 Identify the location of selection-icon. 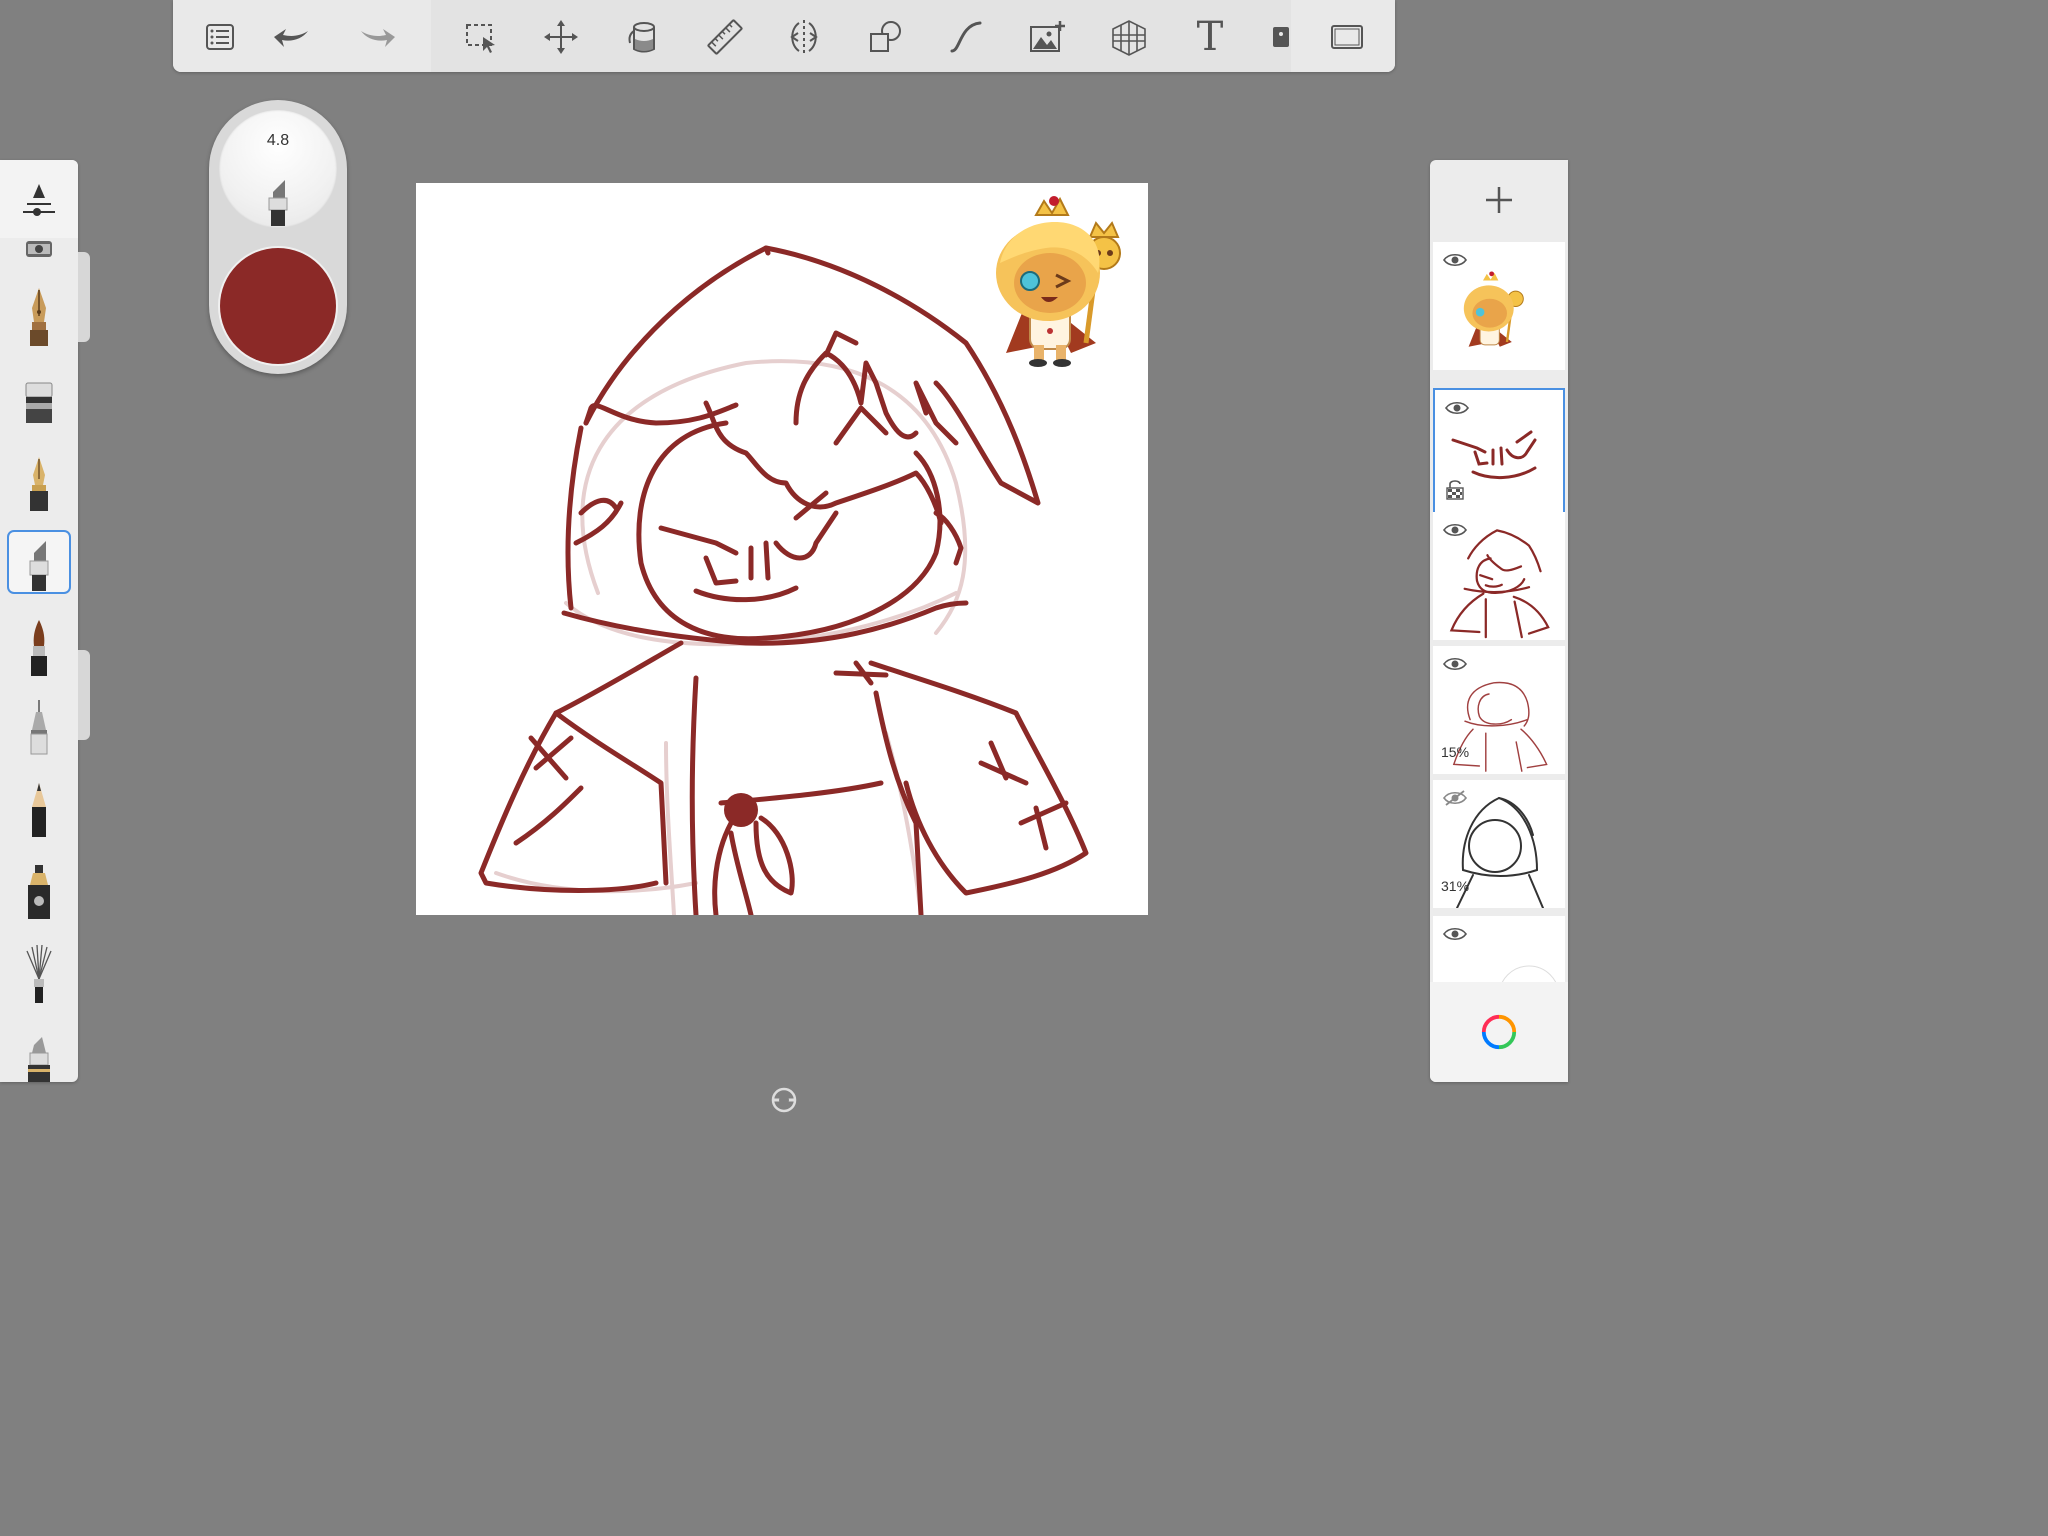
(481, 37).